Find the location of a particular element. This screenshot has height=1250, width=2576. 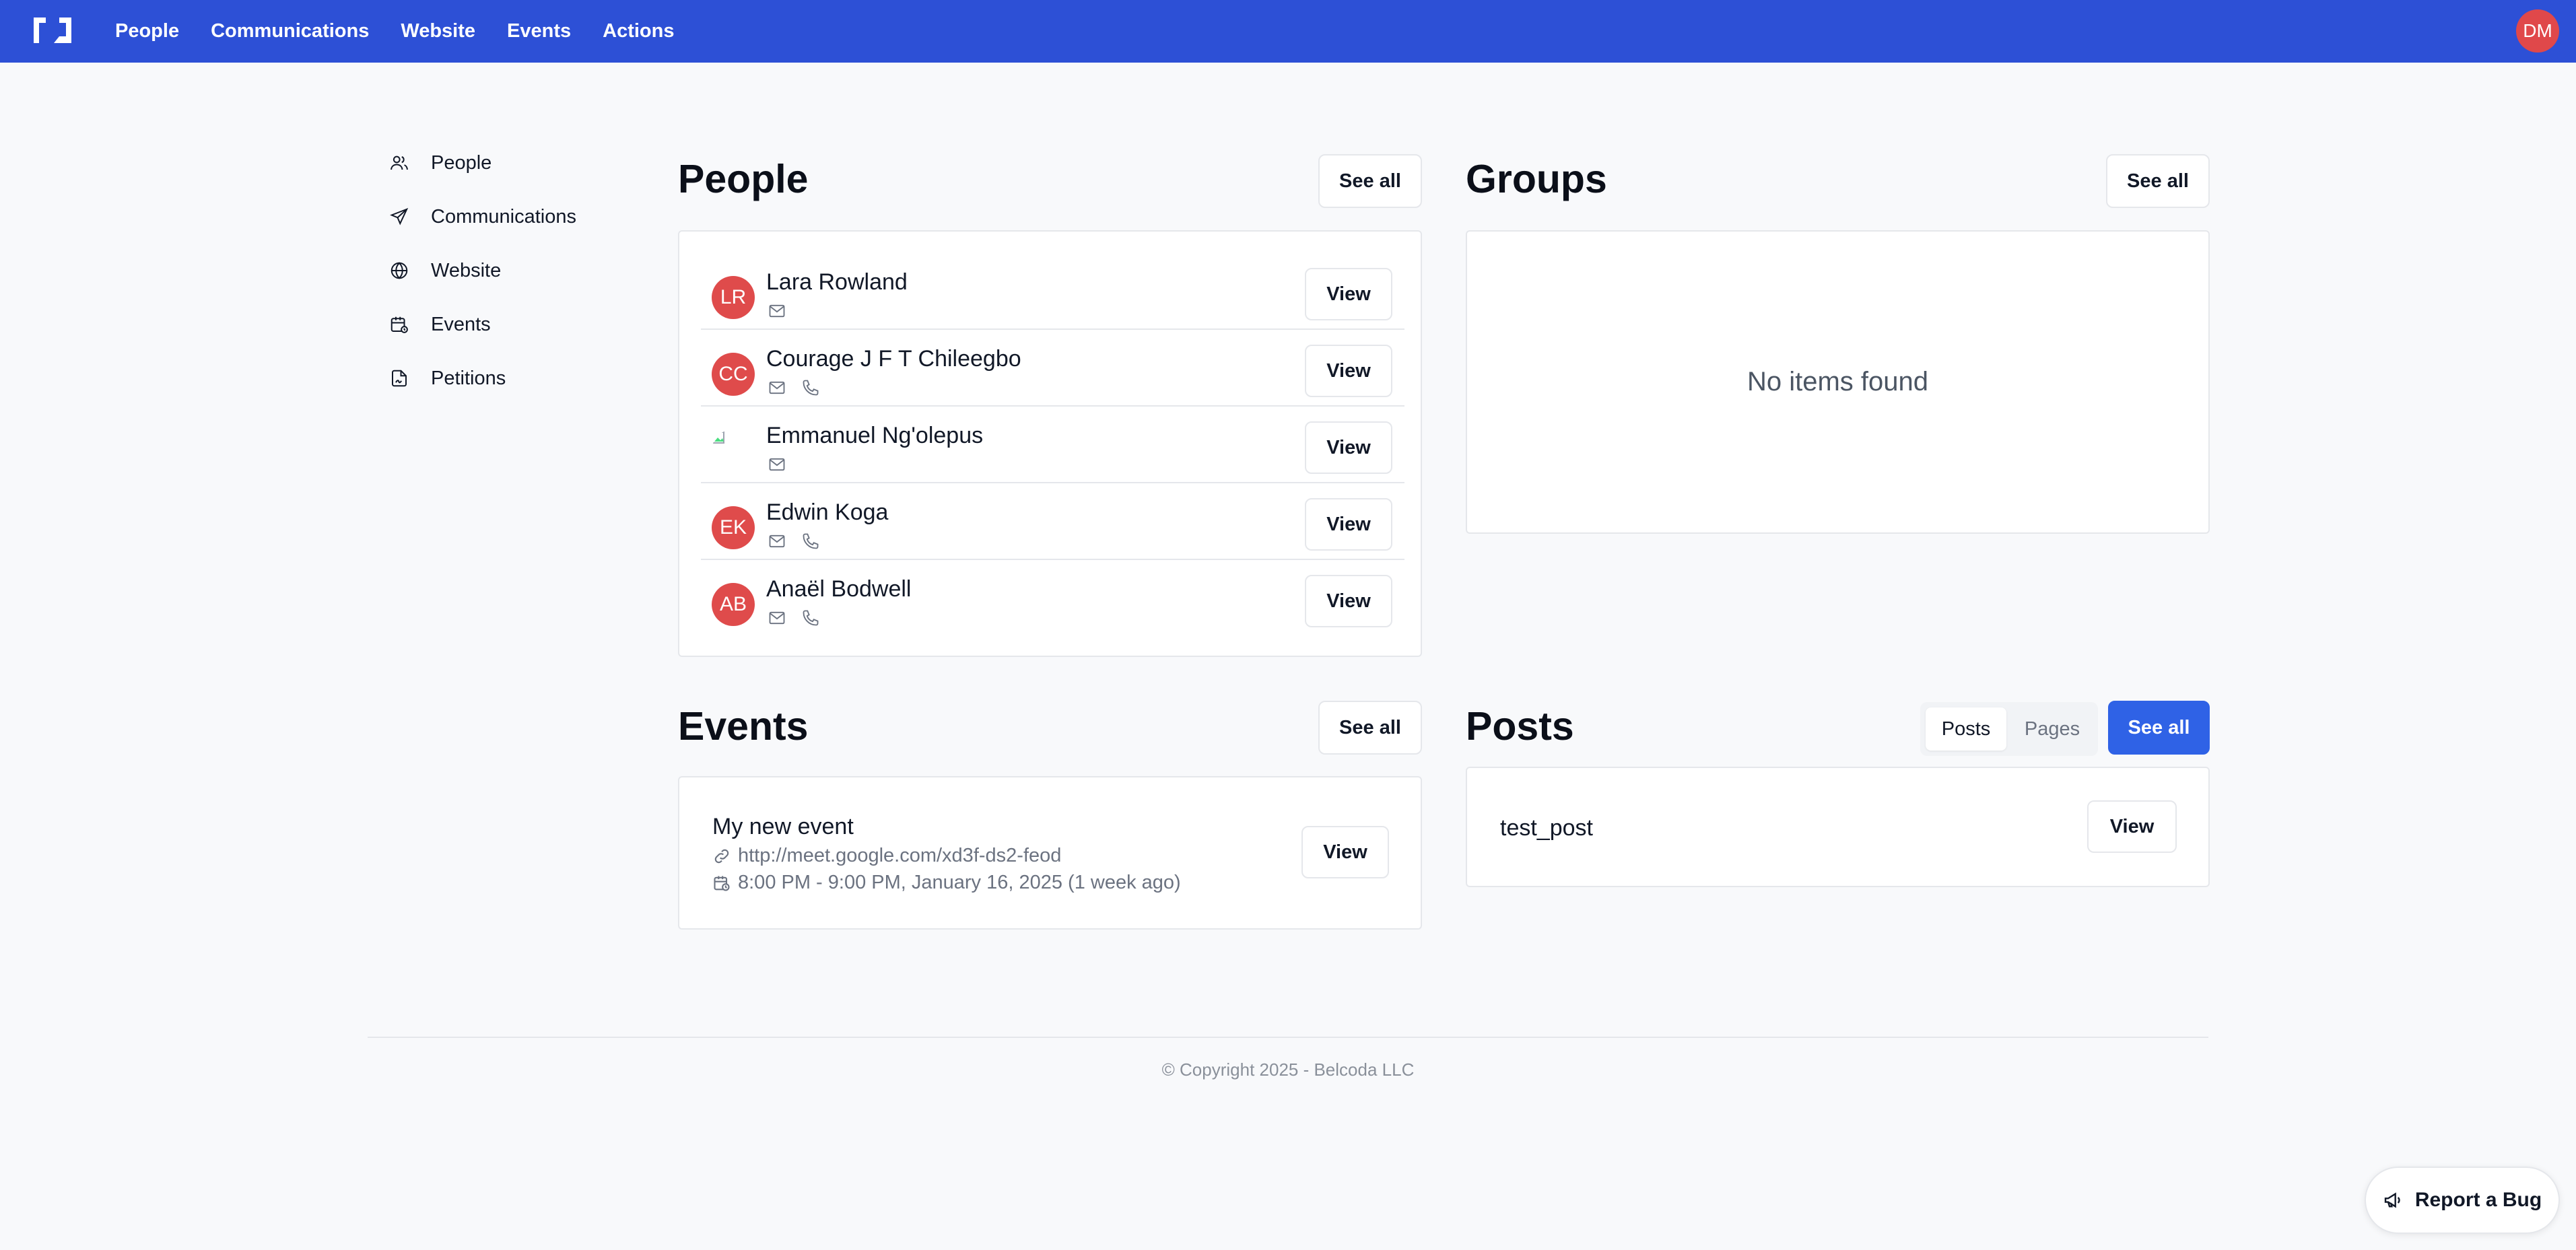

table-row: Emmanuel Ng'olepus View is located at coordinates (1052, 445).